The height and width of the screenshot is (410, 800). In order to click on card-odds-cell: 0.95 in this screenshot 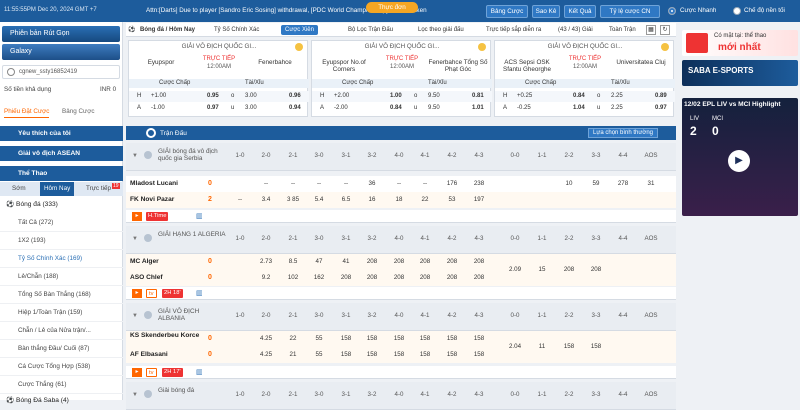, I will do `click(213, 96)`.